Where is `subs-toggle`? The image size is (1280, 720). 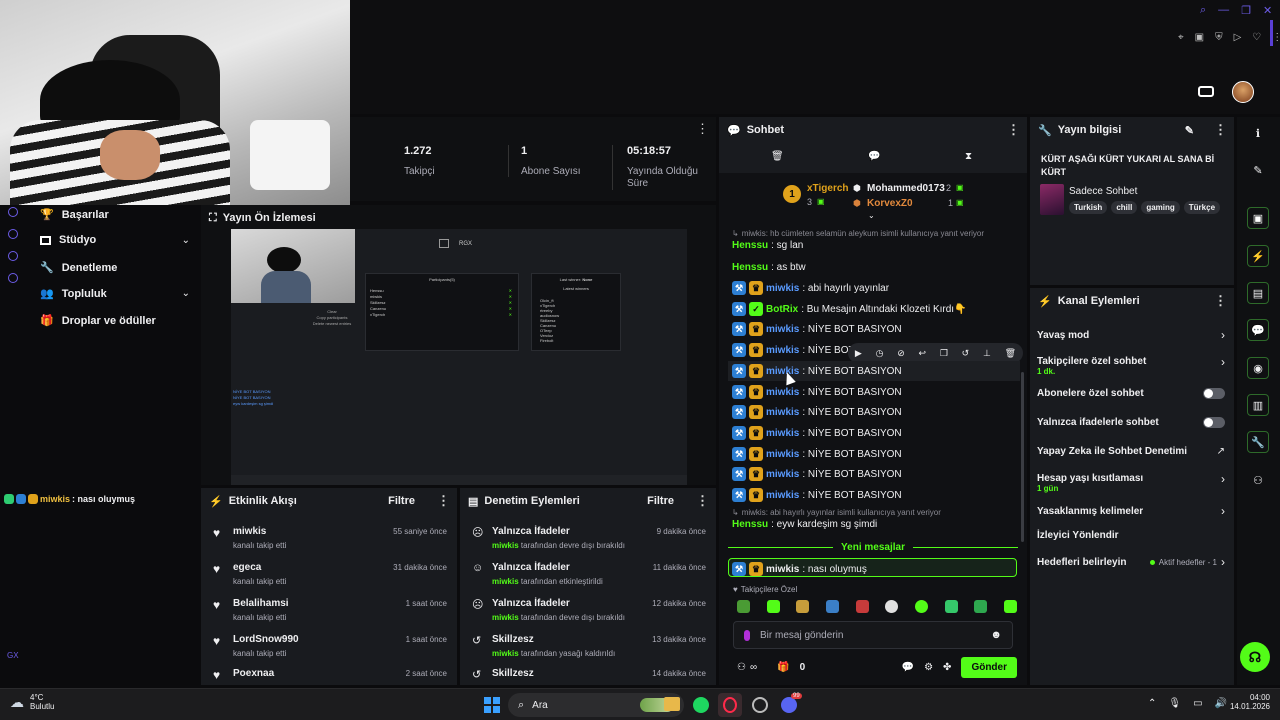
subs-toggle is located at coordinates (1214, 393).